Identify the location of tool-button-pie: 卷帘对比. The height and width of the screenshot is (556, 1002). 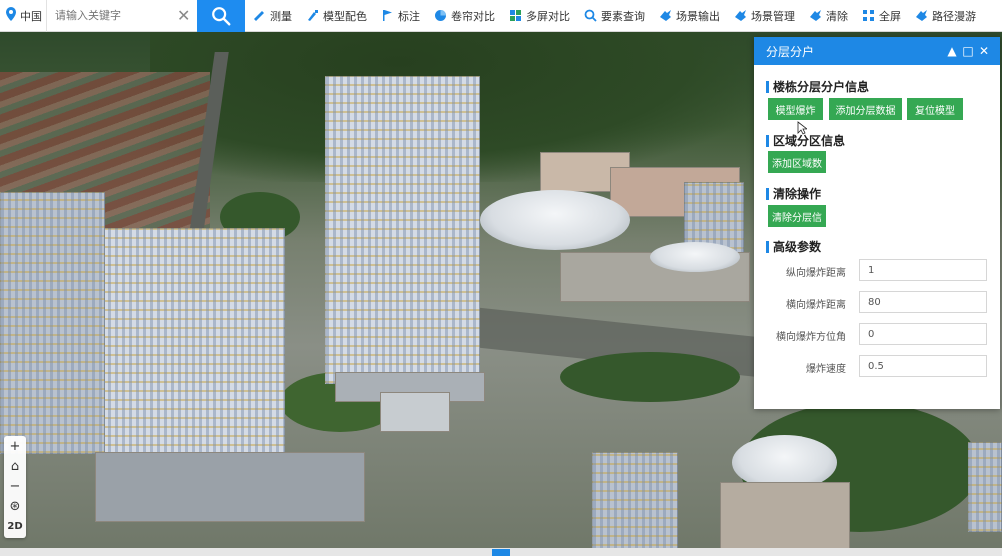
(464, 16).